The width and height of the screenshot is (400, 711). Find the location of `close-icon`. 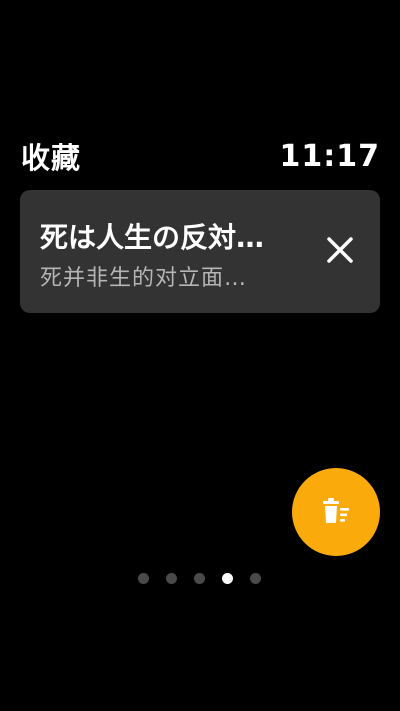

close-icon is located at coordinates (340, 250).